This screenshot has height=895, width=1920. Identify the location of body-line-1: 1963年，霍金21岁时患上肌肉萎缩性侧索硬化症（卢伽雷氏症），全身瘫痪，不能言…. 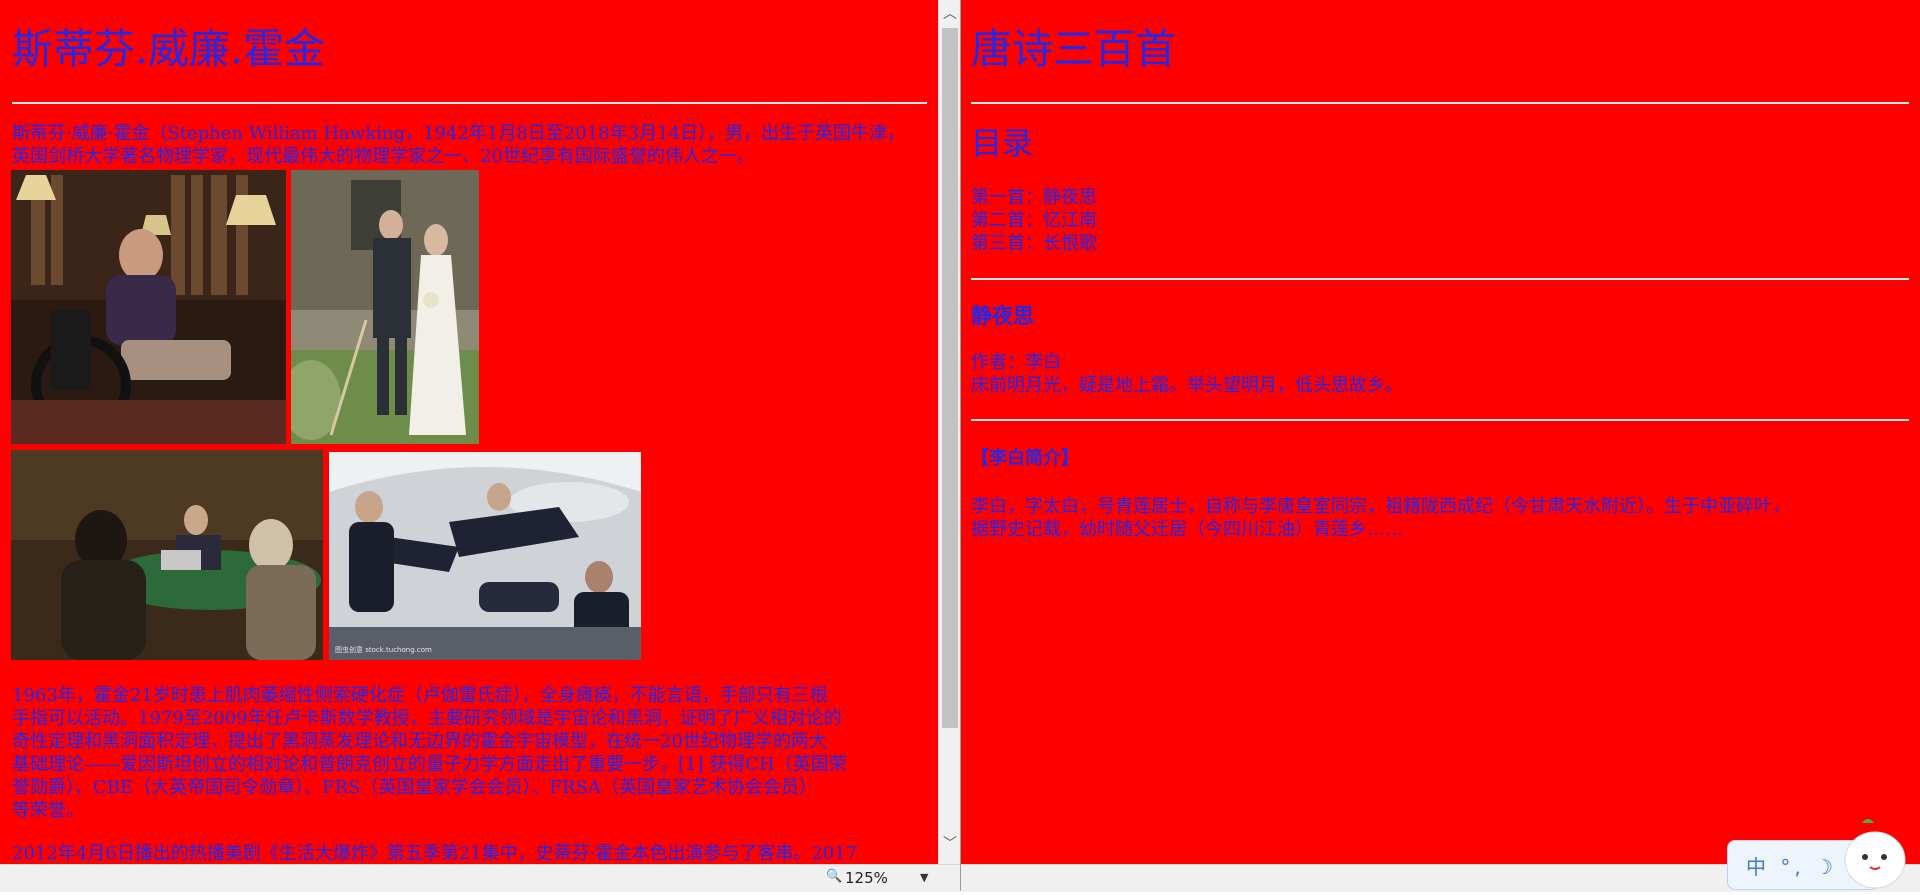
(420, 695).